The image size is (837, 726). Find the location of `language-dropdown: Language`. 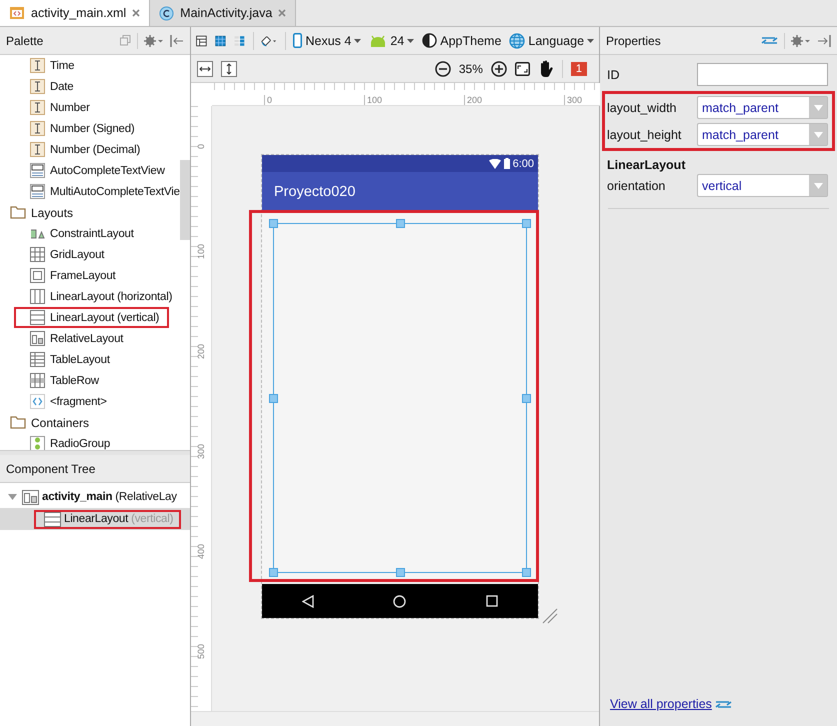

language-dropdown: Language is located at coordinates (551, 40).